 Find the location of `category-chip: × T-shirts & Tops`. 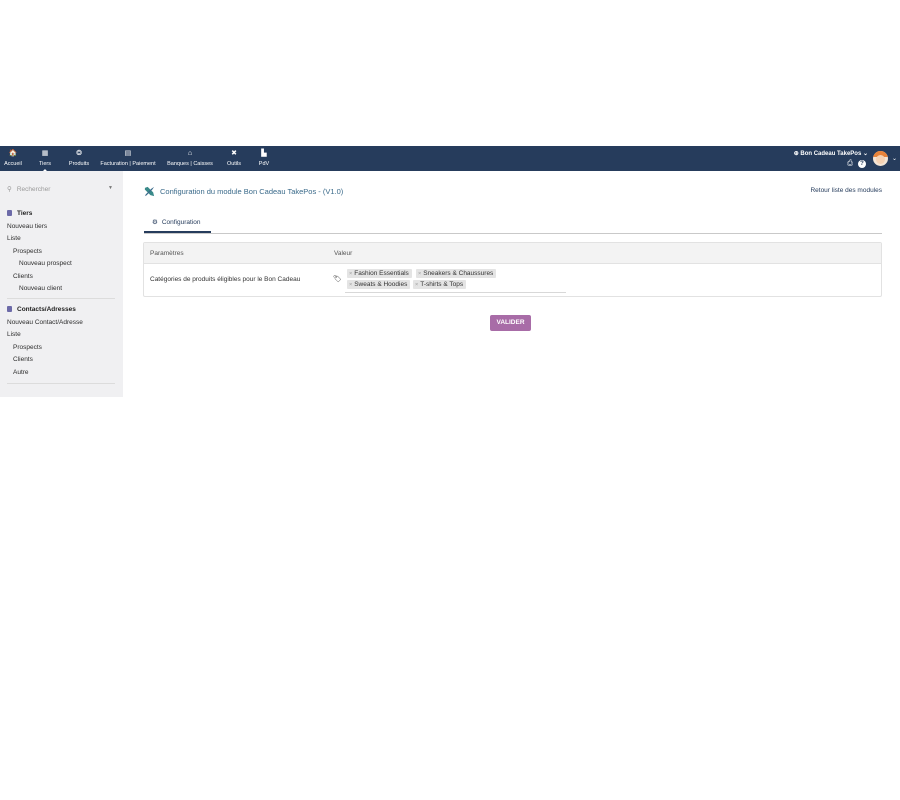

category-chip: × T-shirts & Tops is located at coordinates (440, 284).